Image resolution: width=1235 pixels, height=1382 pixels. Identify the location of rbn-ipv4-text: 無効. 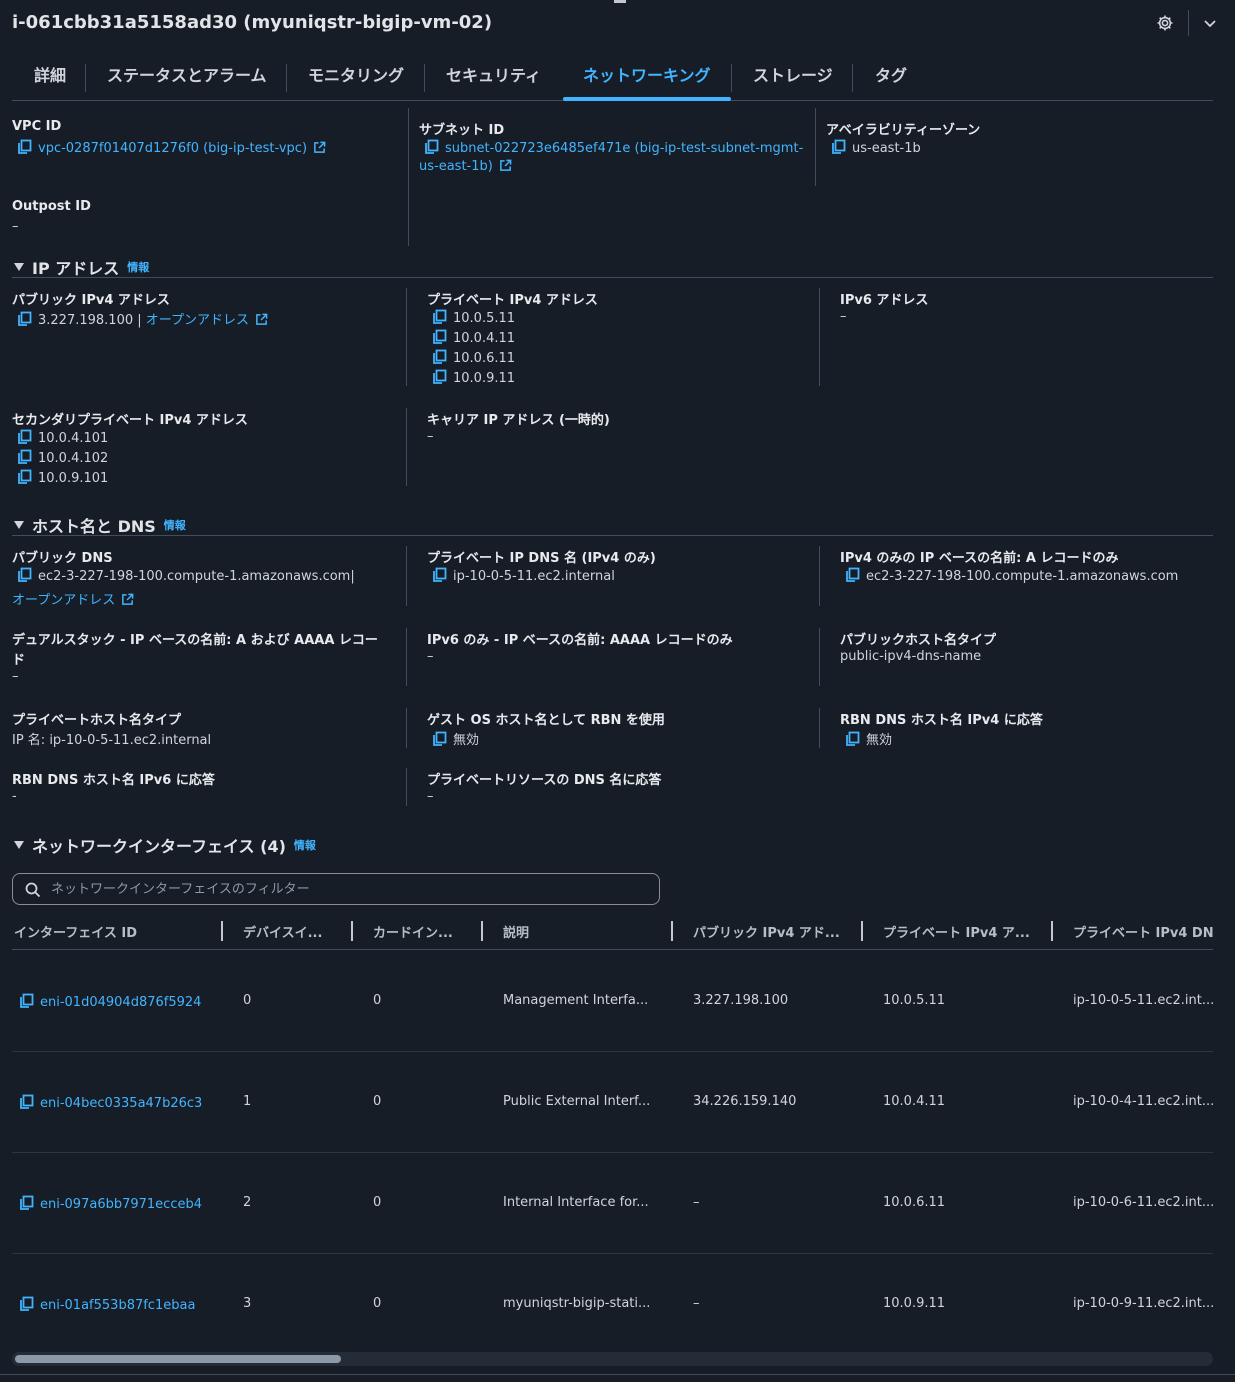
(879, 740).